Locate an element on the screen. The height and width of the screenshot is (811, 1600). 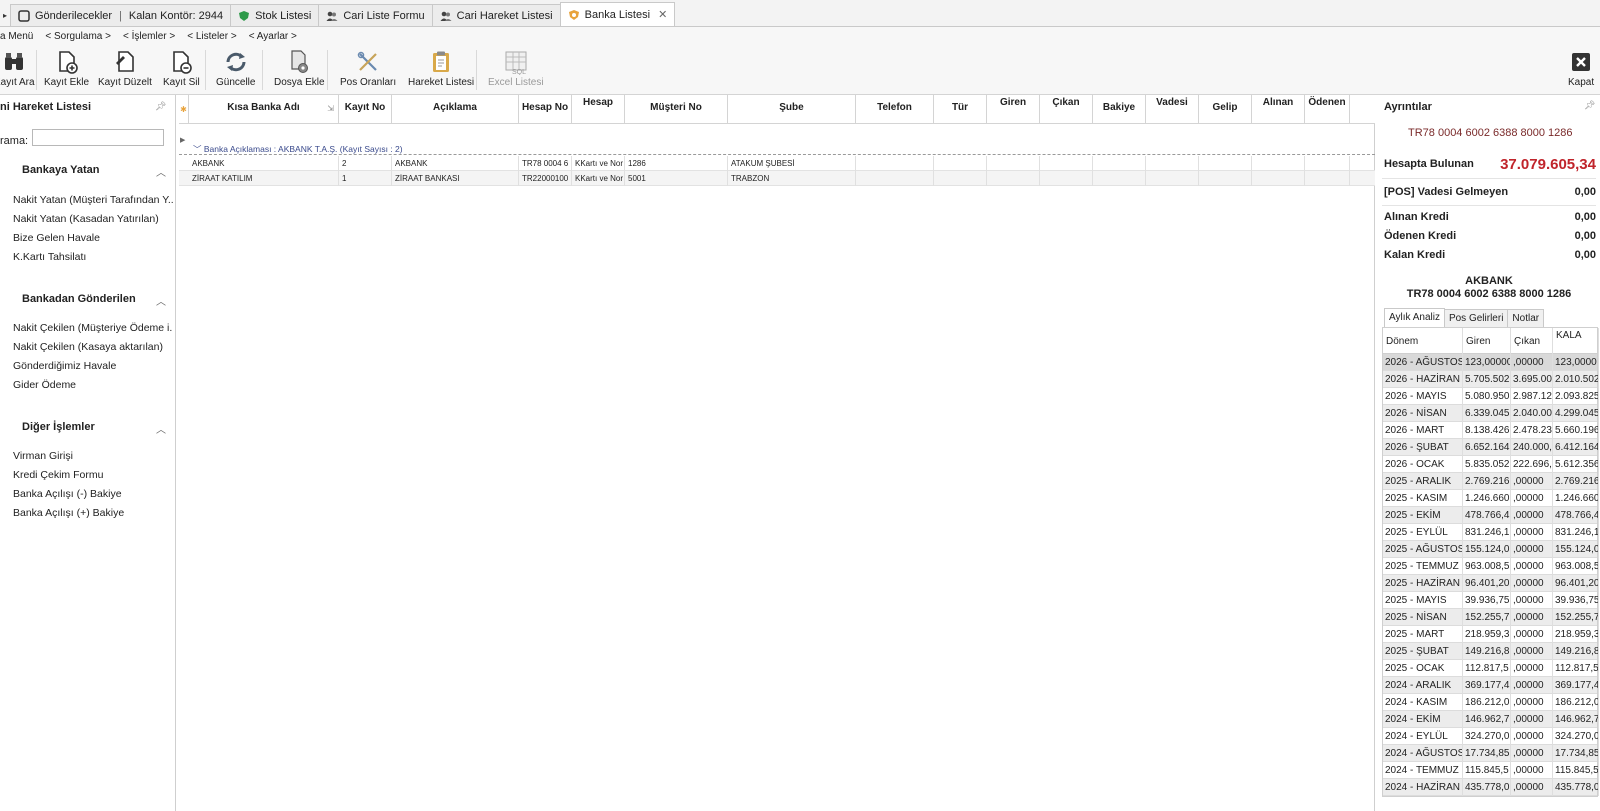
analysis-row: 2025 - MART 218.959,3,00000 218.959,3 is located at coordinates (1491, 634).